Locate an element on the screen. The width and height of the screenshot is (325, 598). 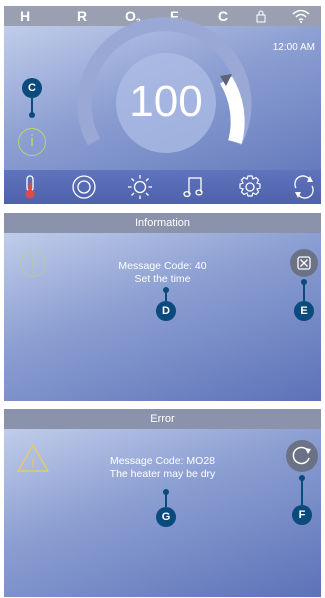
warning-icon: ! is located at coordinates (33, 458).